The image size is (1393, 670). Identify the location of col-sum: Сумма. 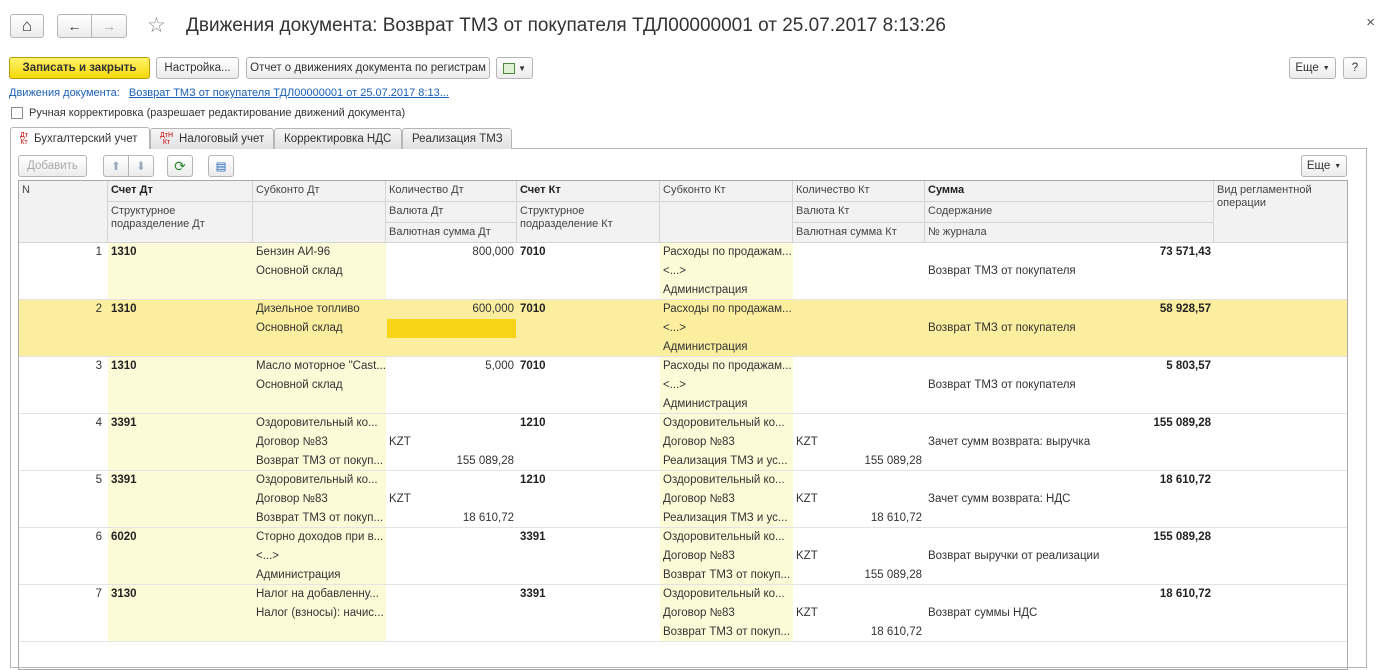
(1069, 191).